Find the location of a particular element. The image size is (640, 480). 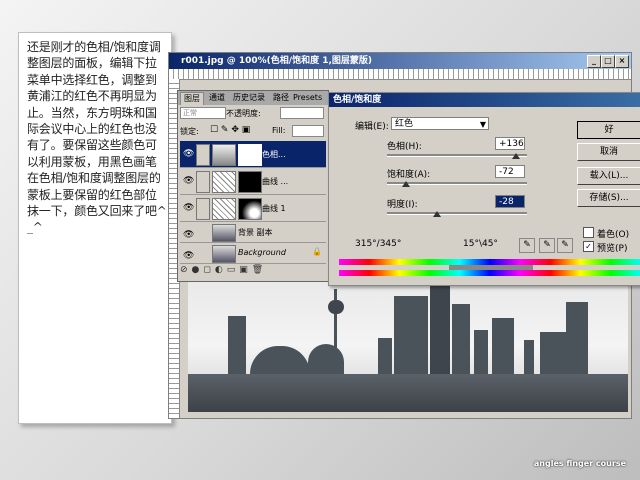

layers-footer: ⊘●◻◐▭▣🗑 is located at coordinates (253, 272).